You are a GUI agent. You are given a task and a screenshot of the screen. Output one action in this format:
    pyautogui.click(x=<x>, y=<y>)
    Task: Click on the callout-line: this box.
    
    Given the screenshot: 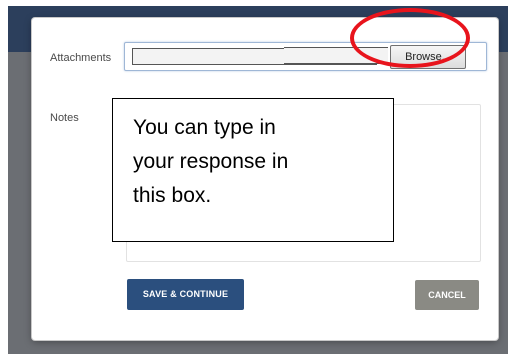 What is the action you would take?
    pyautogui.click(x=172, y=195)
    